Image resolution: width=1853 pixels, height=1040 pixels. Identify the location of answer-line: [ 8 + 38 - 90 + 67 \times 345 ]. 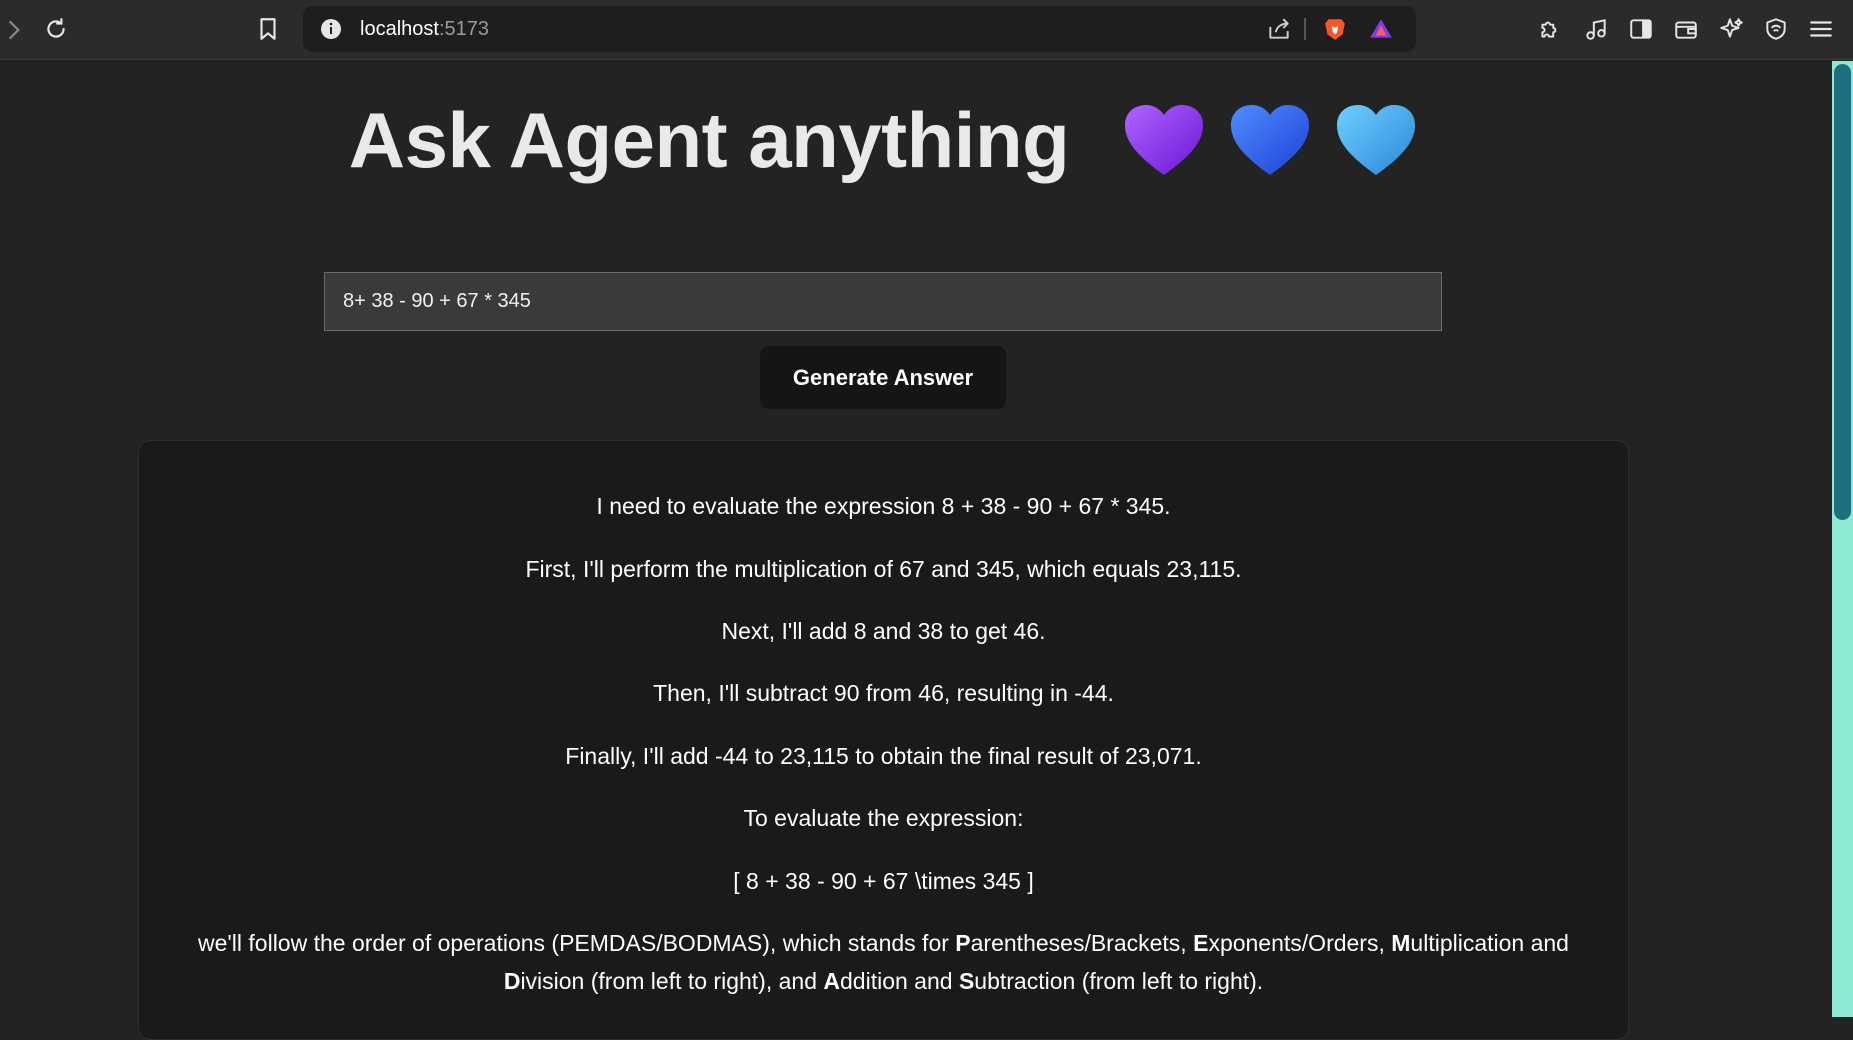
(883, 881).